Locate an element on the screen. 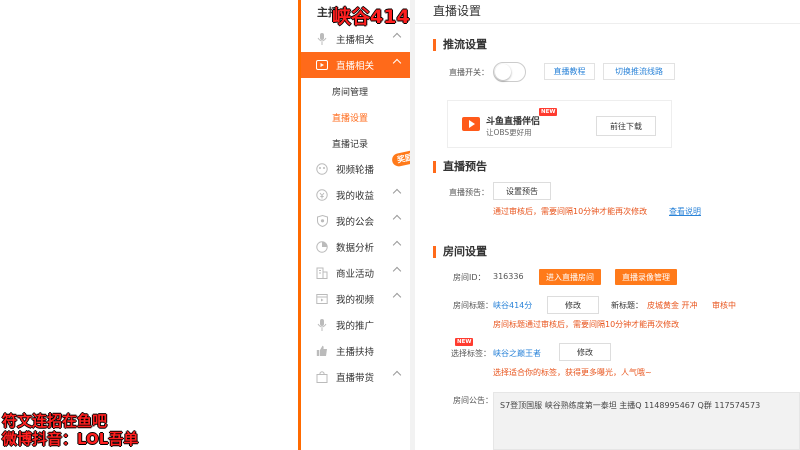  sidebar-item-label: 我的收益 is located at coordinates (355, 196).